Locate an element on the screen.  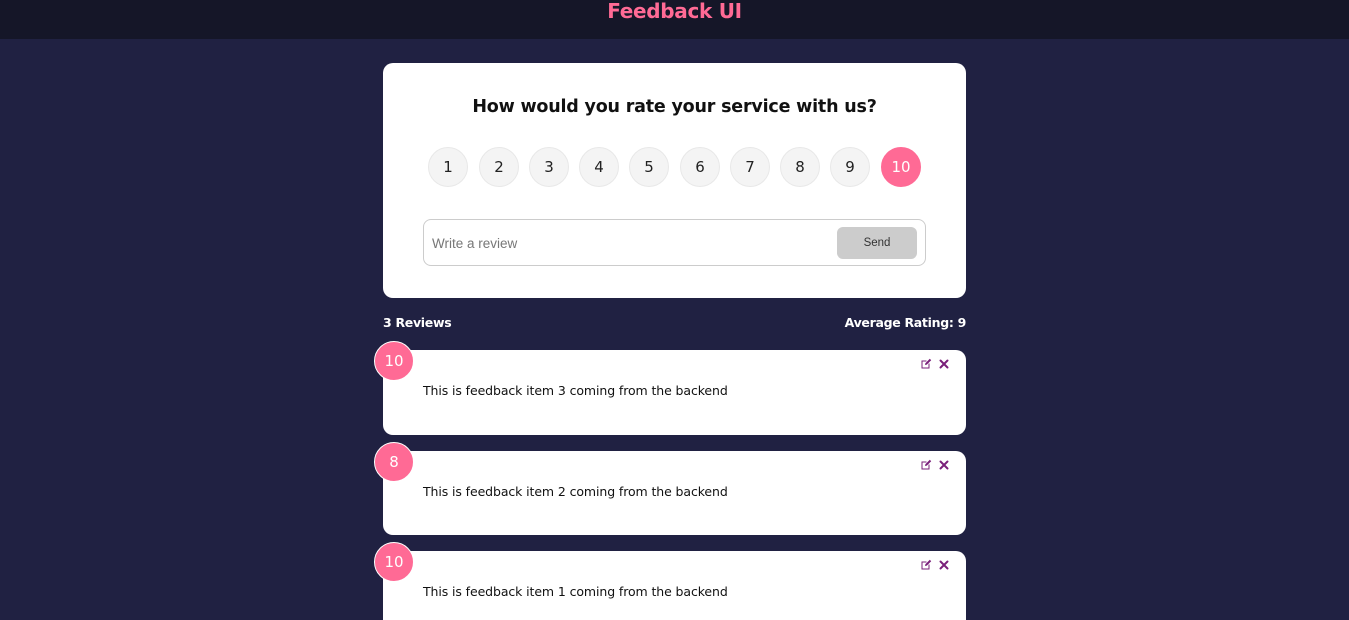
rating-option-2: 2 is located at coordinates (499, 167).